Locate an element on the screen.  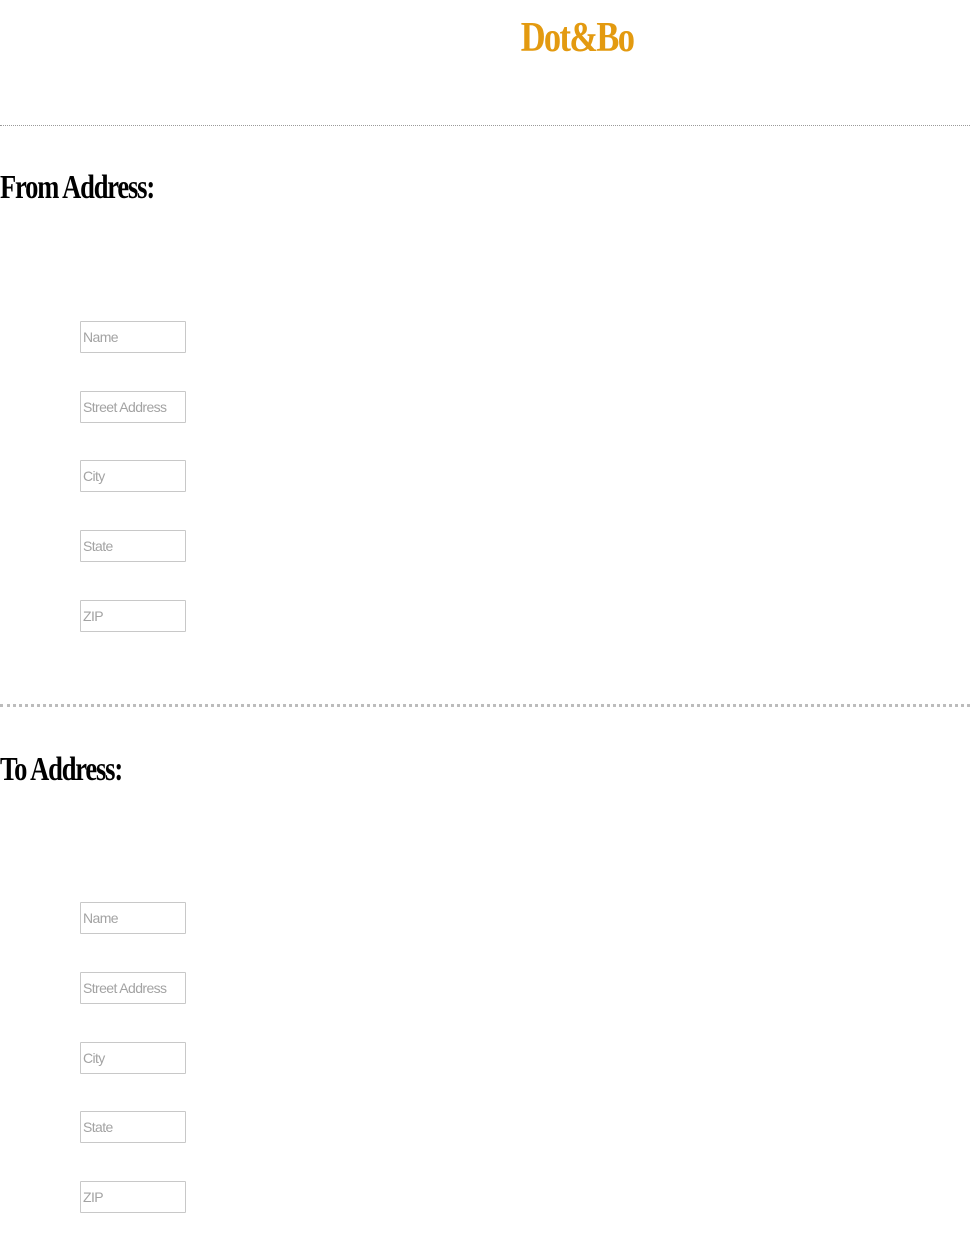
to-state-input is located at coordinates (133, 1127).